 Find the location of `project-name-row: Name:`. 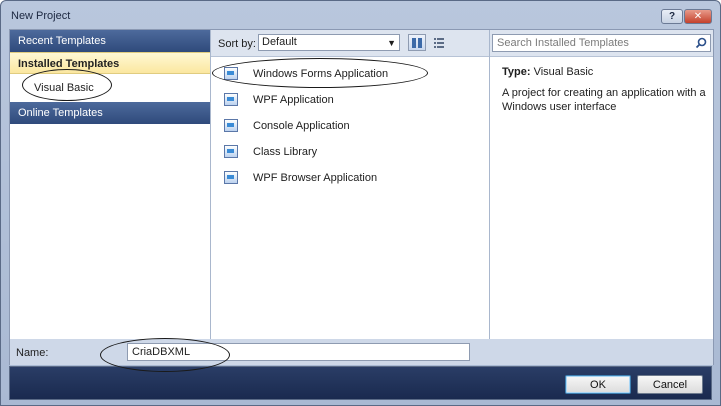

project-name-row: Name: is located at coordinates (361, 352).